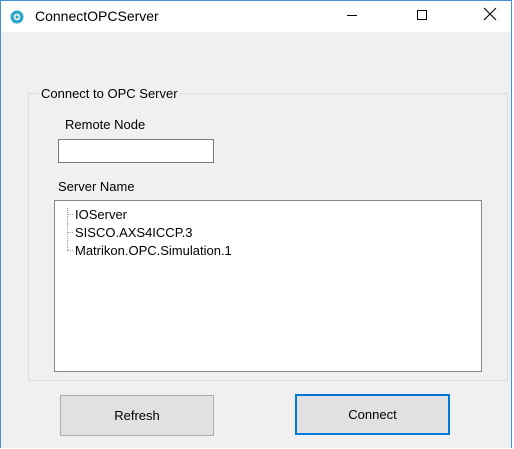  What do you see at coordinates (96, 186) in the screenshot?
I see `server-name-label: Server Name` at bounding box center [96, 186].